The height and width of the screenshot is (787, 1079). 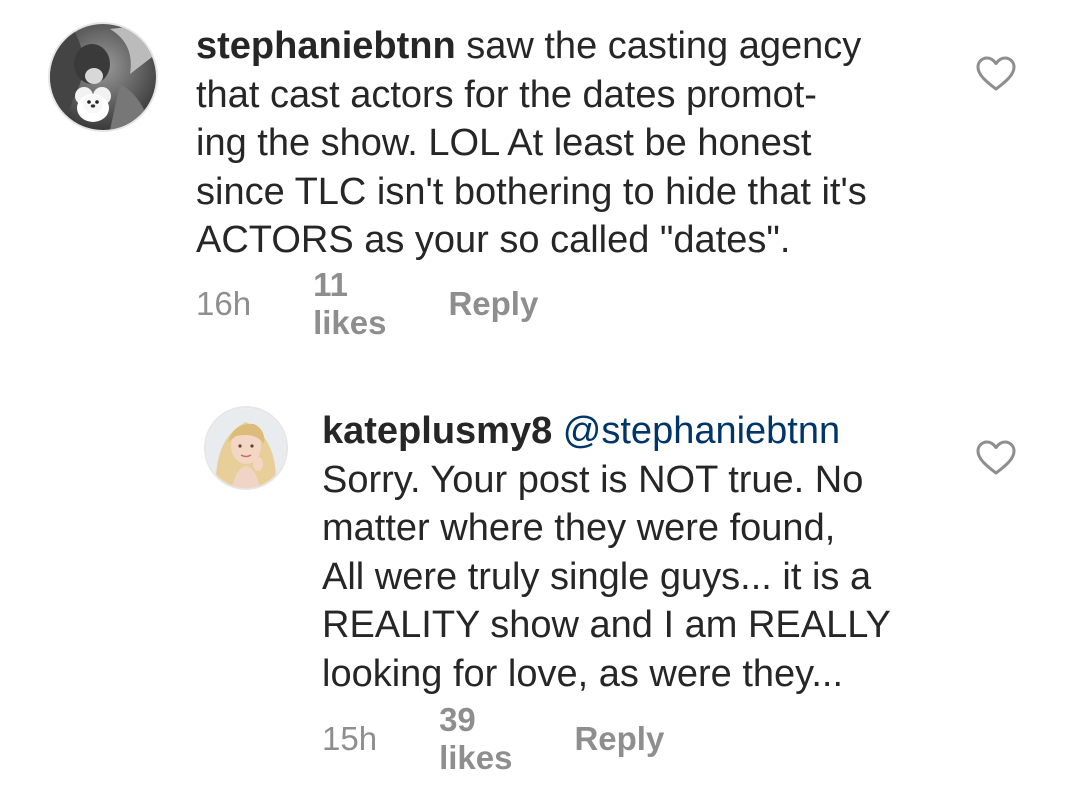 What do you see at coordinates (593, 479) in the screenshot?
I see `comment-line: Sorry. Your post is NOT true. No` at bounding box center [593, 479].